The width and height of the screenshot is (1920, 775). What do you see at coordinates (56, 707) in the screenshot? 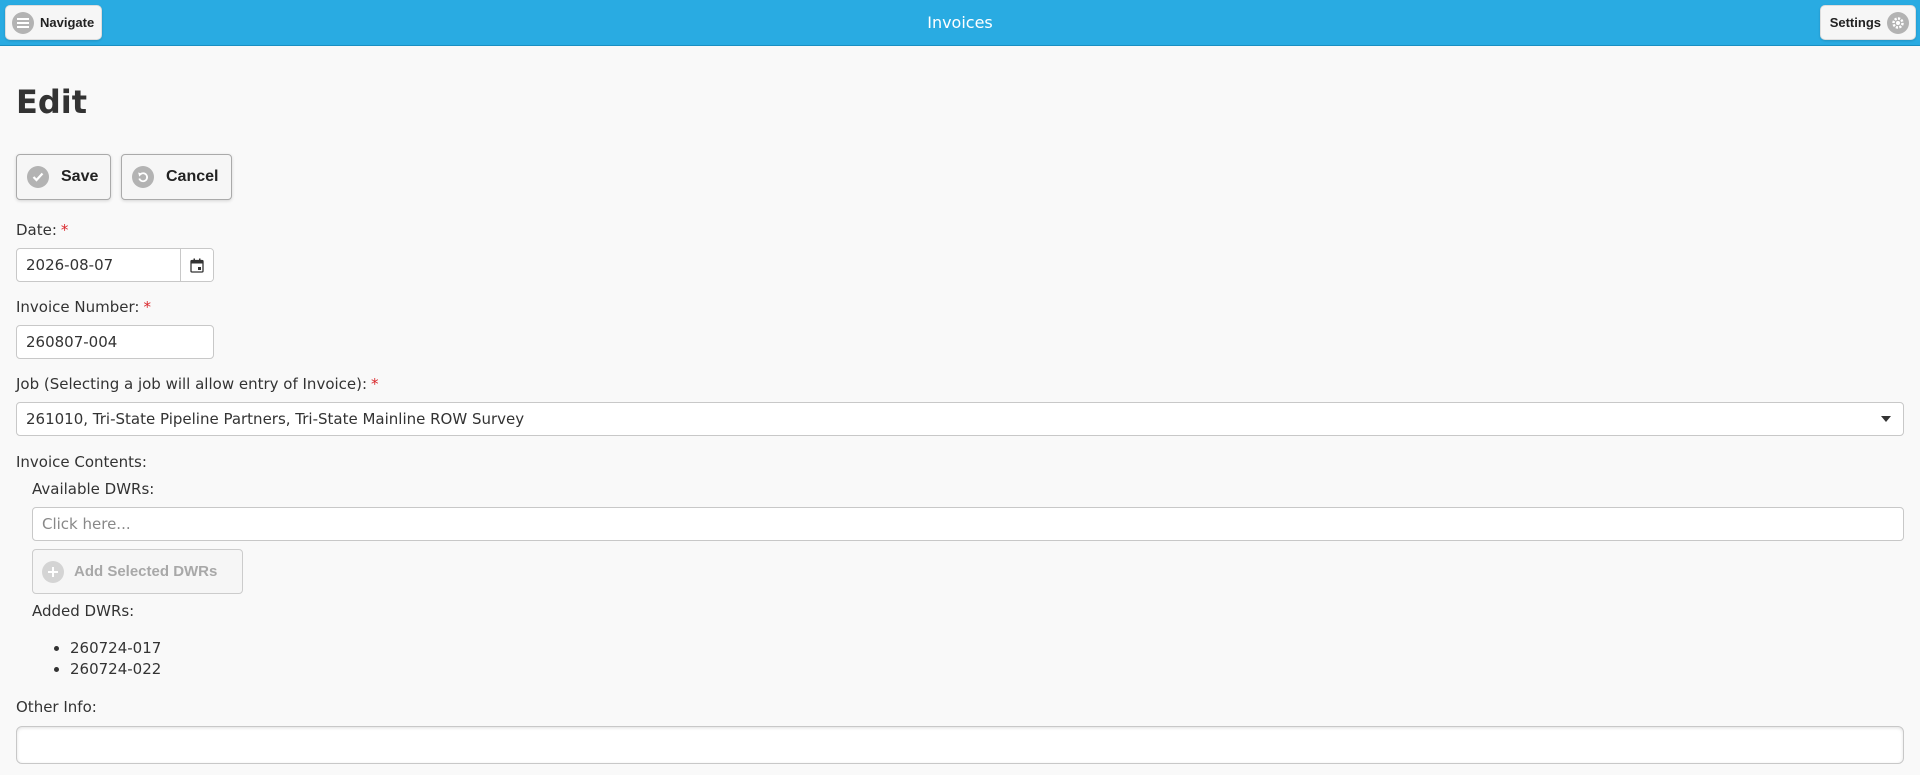
I see `other-info-label: Other Info:` at bounding box center [56, 707].